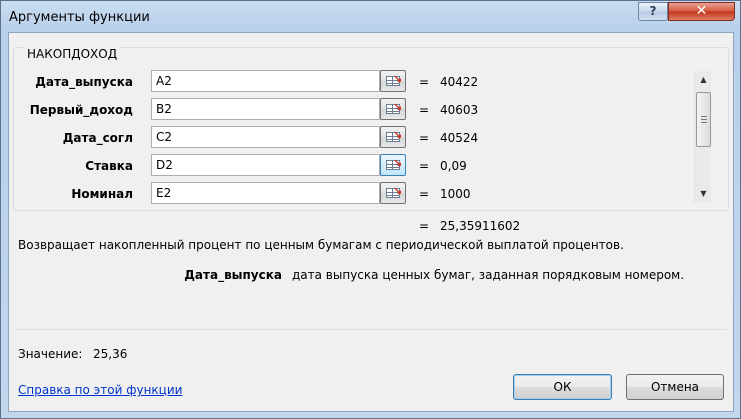  What do you see at coordinates (265, 193) in the screenshot?
I see `arg-input-par` at bounding box center [265, 193].